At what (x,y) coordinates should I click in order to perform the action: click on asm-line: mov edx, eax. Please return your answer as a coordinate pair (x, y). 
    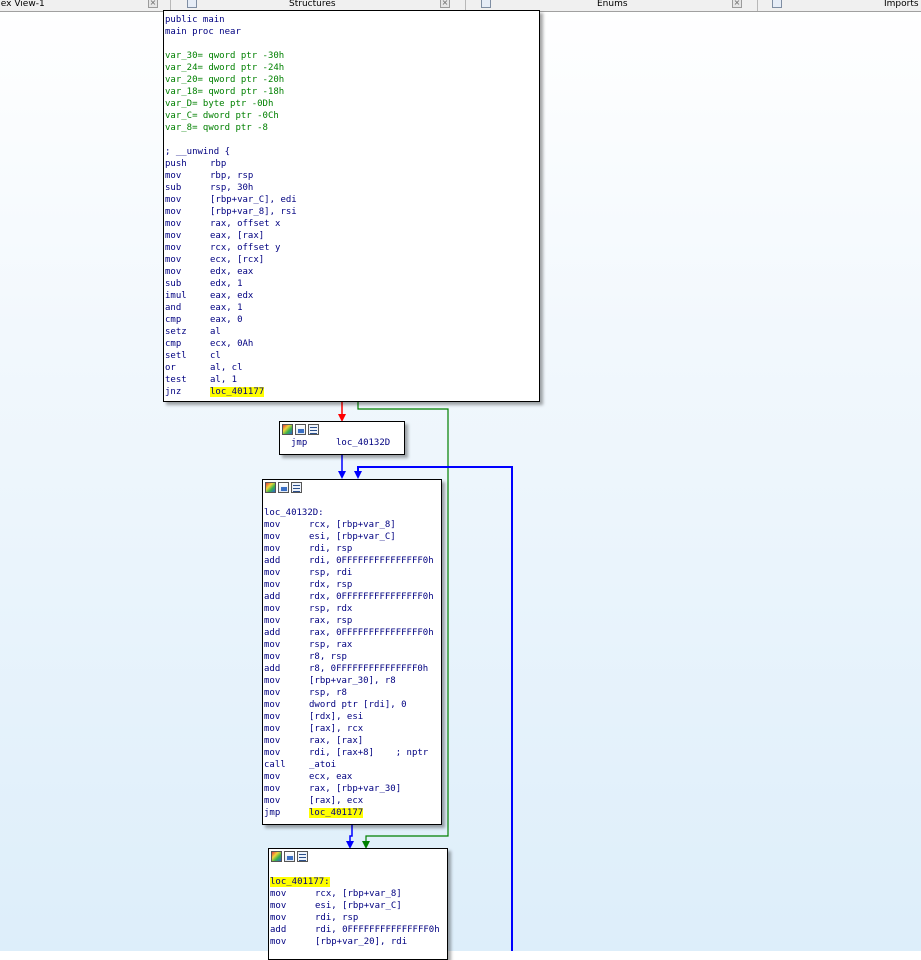
    Looking at the image, I should click on (351, 272).